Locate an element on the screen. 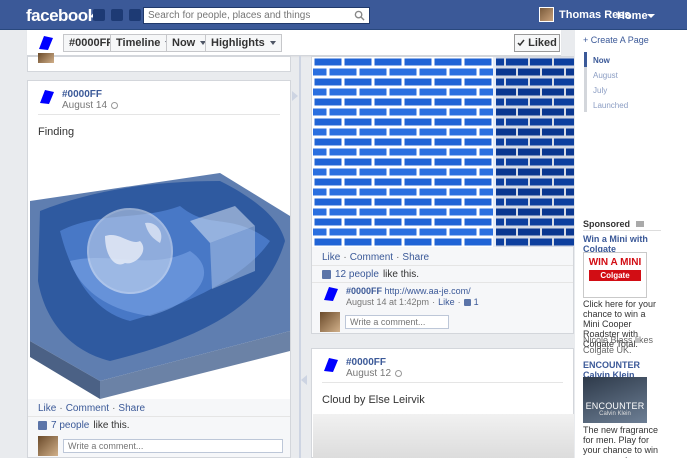 The image size is (687, 458). create-page-link: + Create A Page is located at coordinates (616, 40).